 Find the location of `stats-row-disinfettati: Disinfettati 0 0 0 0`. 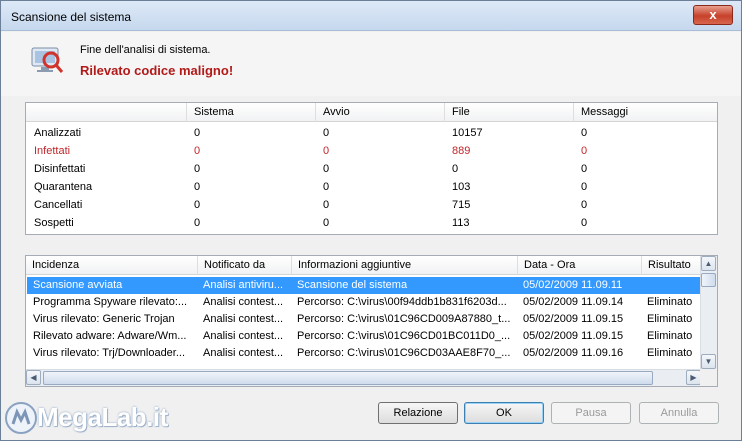

stats-row-disinfettati: Disinfettati 0 0 0 0 is located at coordinates (371, 169).